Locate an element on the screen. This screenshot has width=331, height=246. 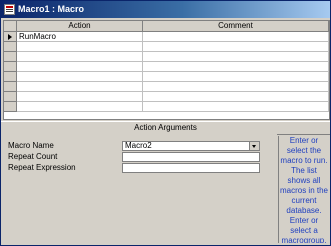
repeat-count-input is located at coordinates (191, 157).